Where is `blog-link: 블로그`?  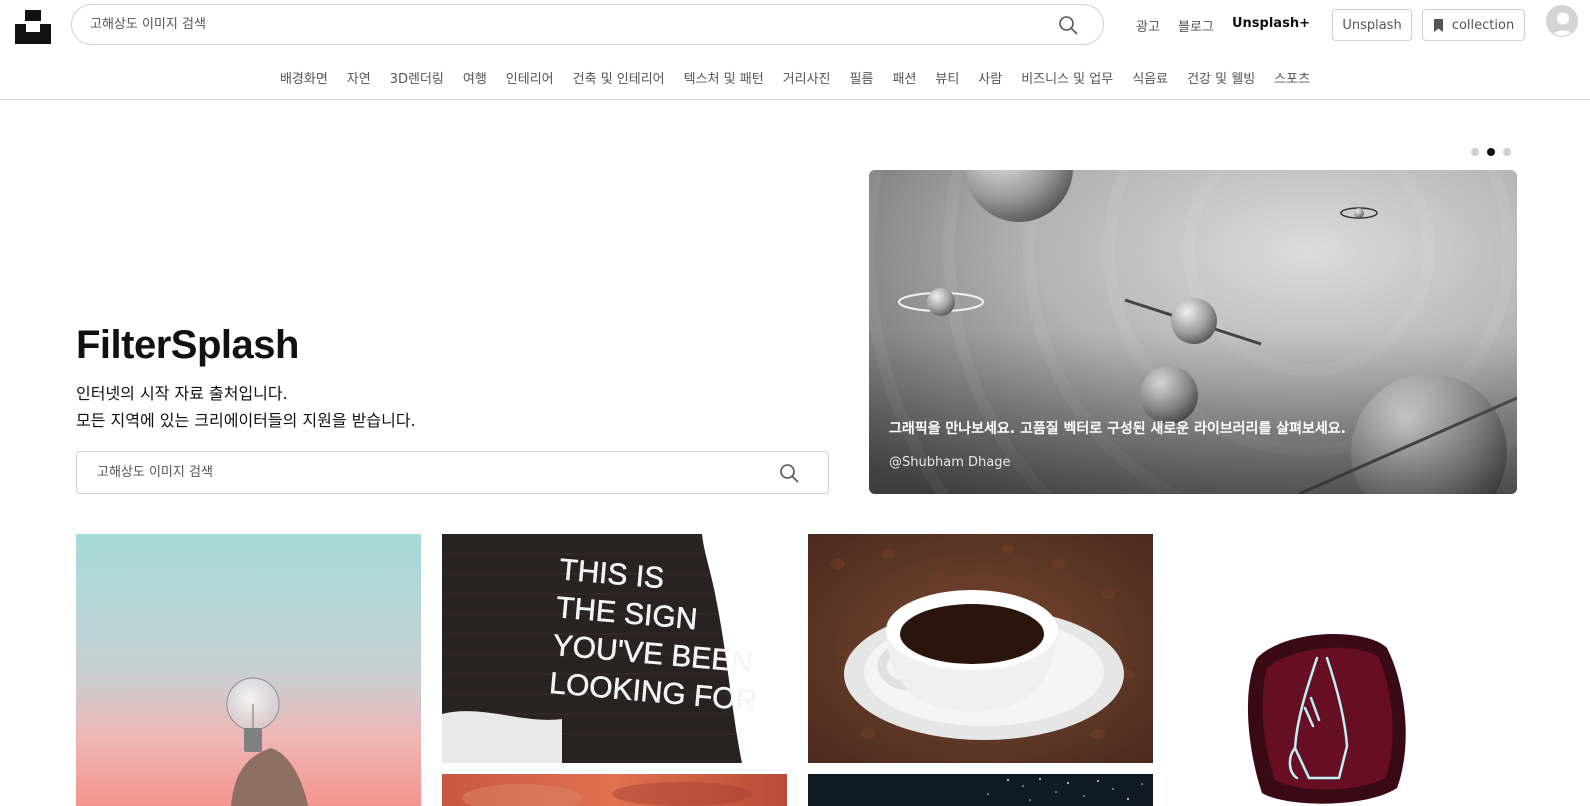 blog-link: 블로그 is located at coordinates (1196, 25).